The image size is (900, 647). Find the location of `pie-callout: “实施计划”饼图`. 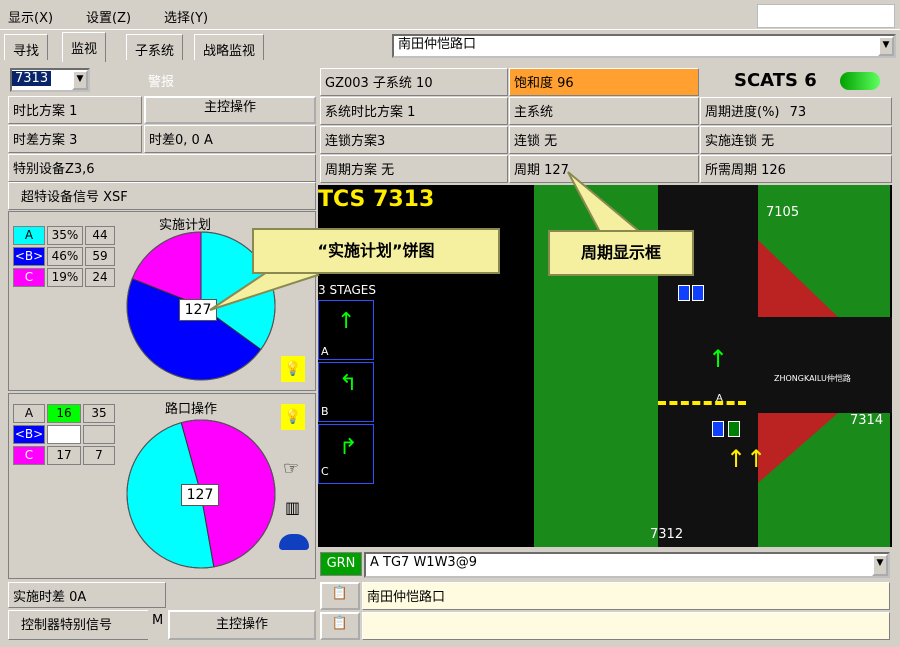

pie-callout: “实施计划”饼图 is located at coordinates (376, 251).